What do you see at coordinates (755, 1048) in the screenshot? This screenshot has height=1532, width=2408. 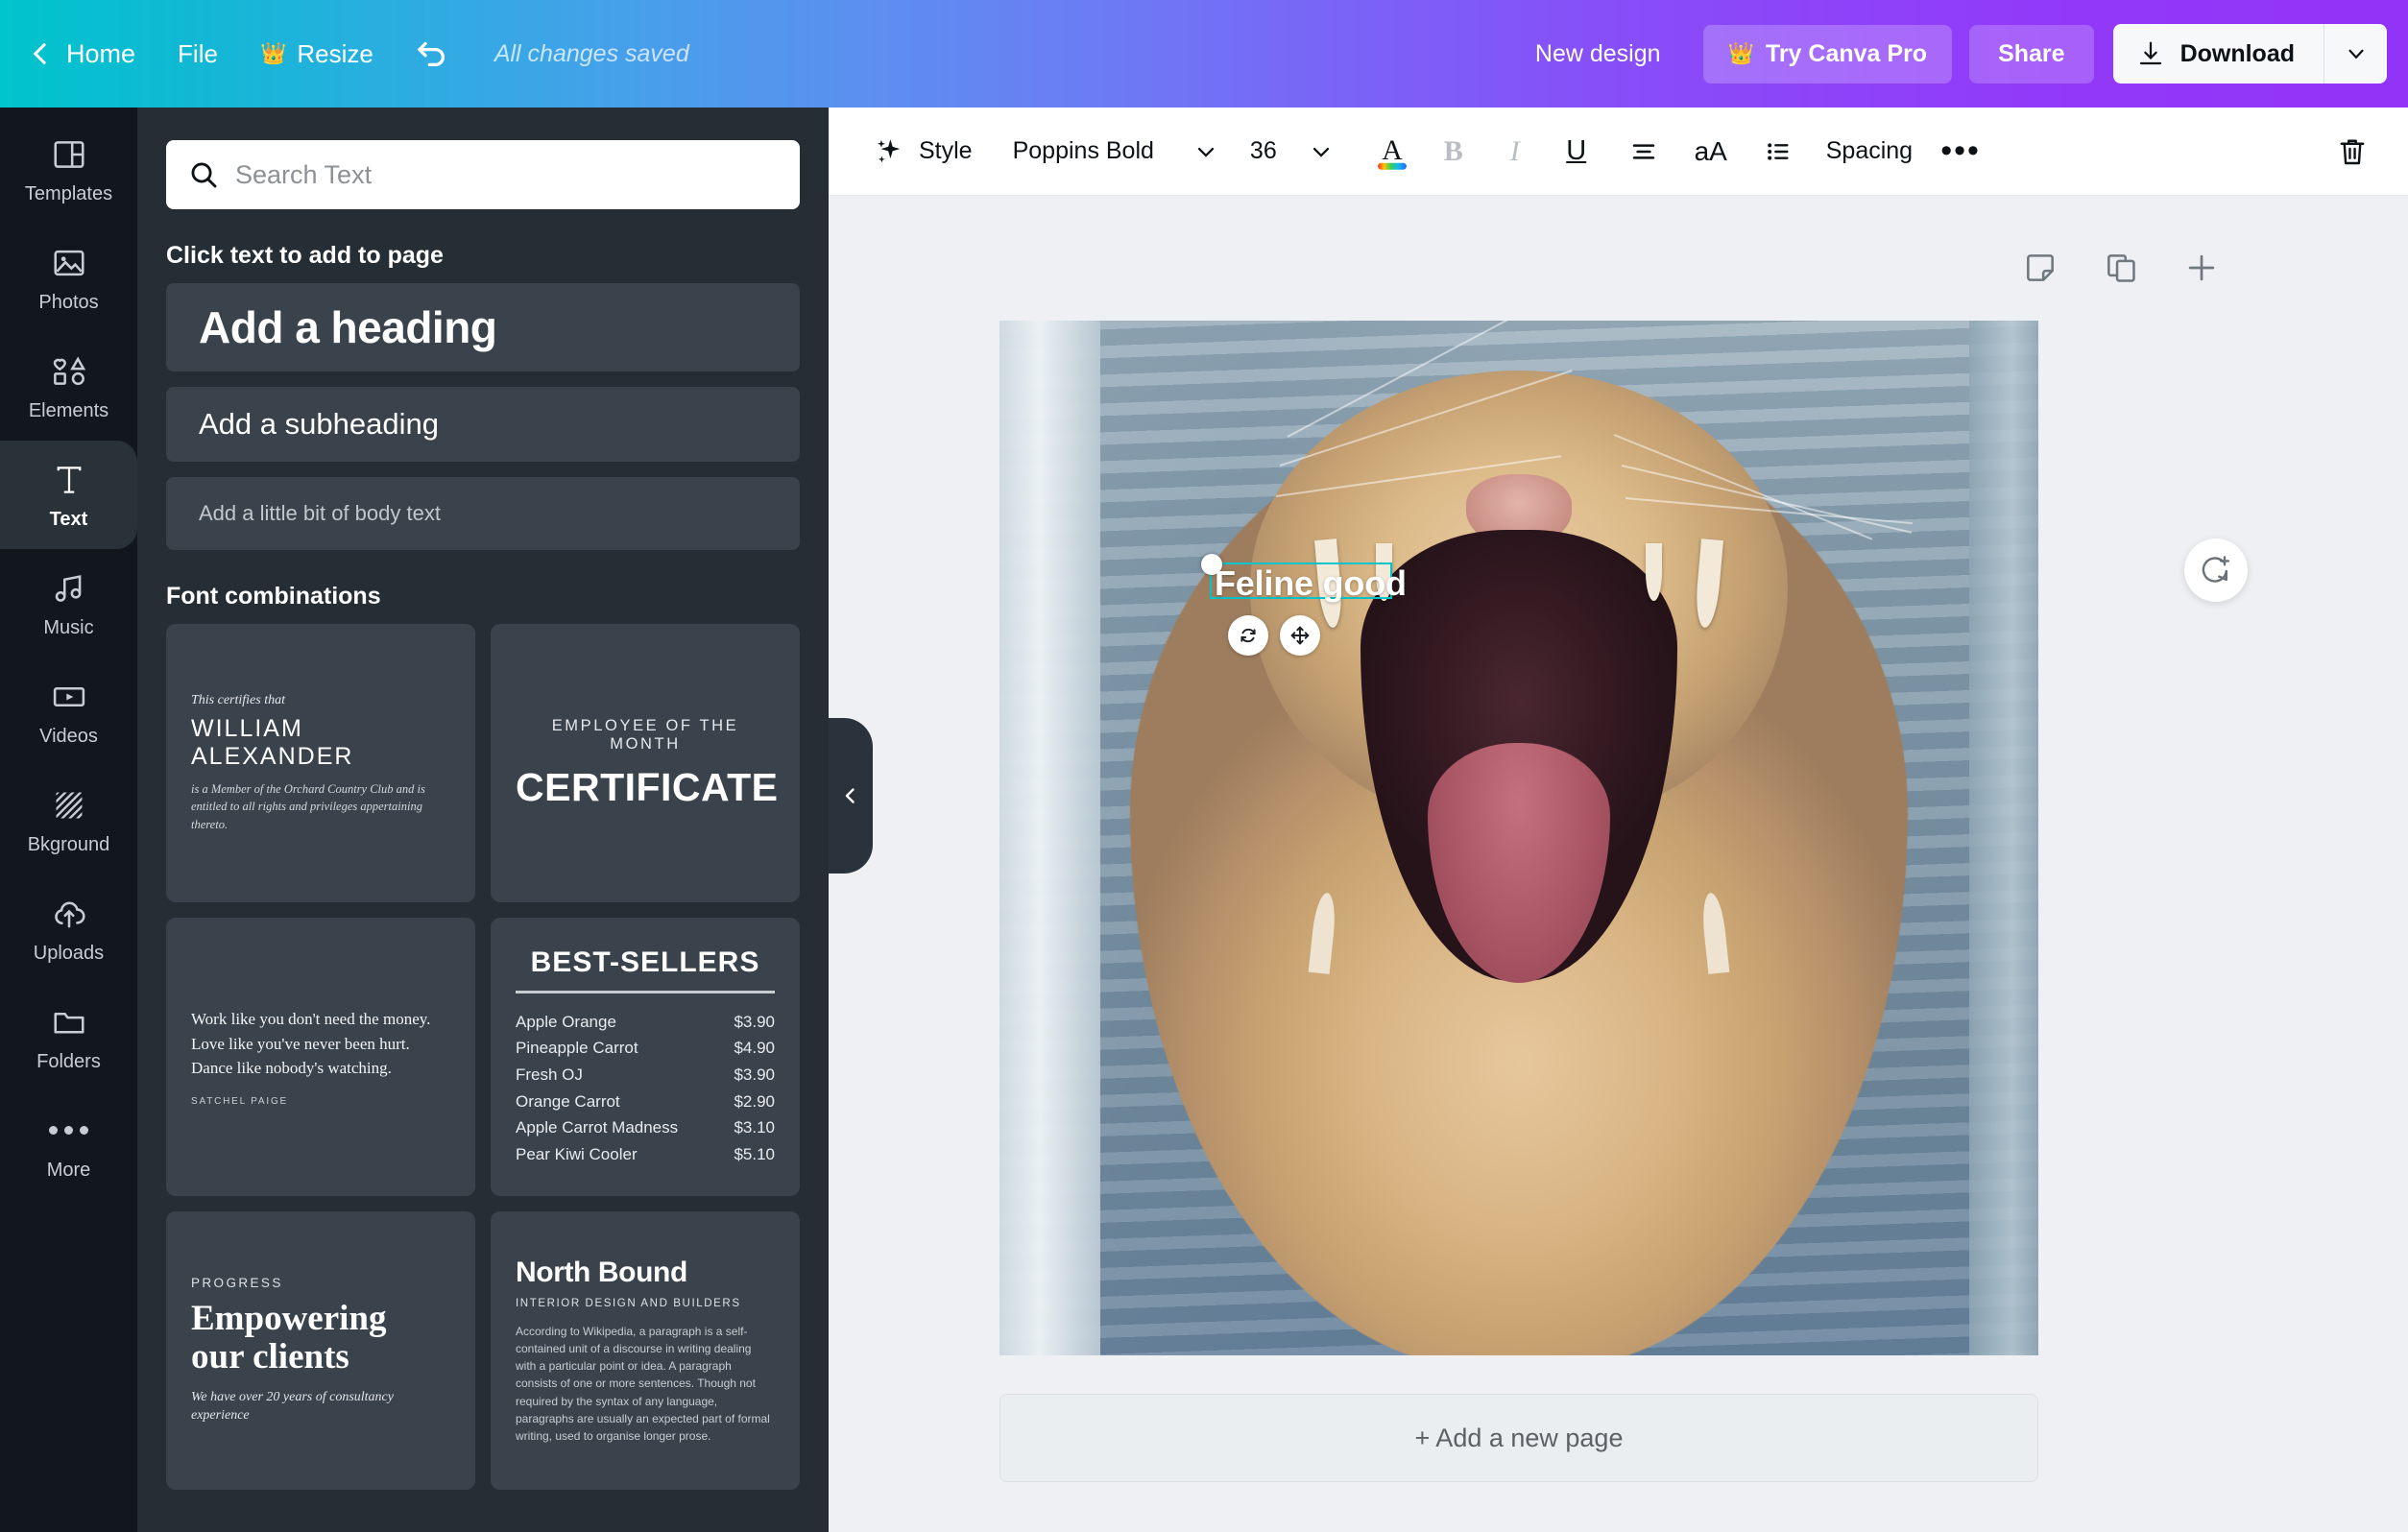 I see `item-price: $4.90` at bounding box center [755, 1048].